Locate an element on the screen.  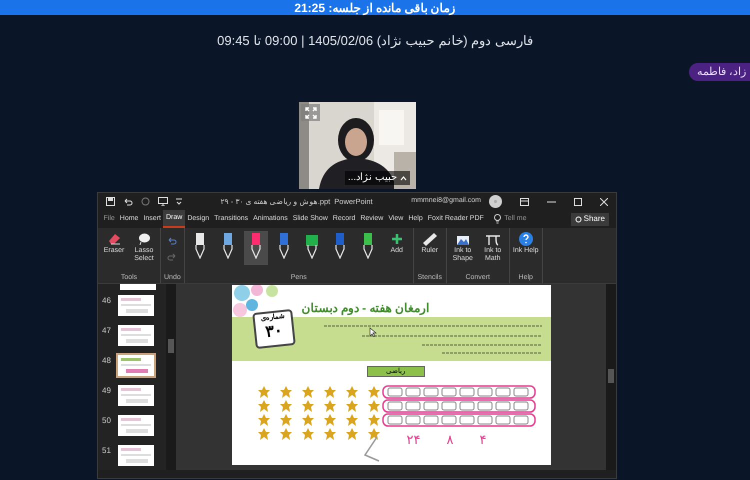
remaining-time-text: زمان باقی مانده از جلسه: 21:25 is located at coordinates (375, 7).